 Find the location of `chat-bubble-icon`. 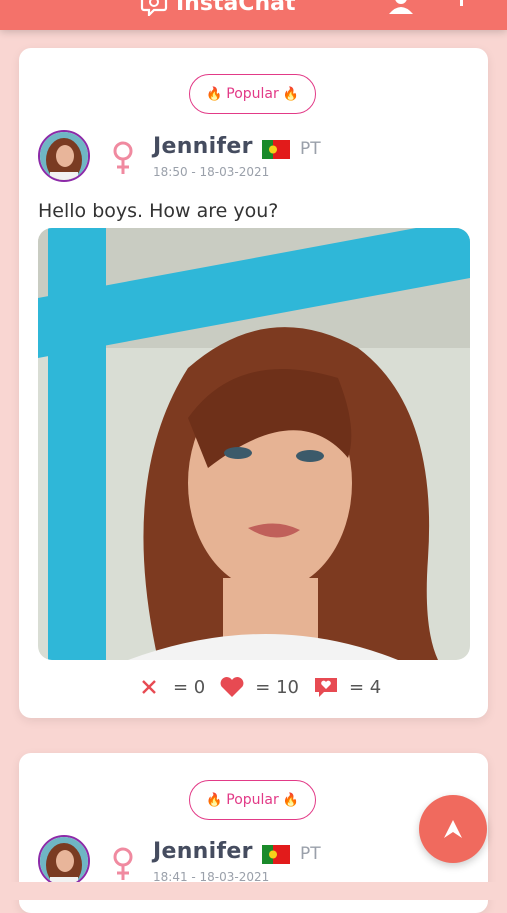

chat-bubble-icon is located at coordinates (154, 8).